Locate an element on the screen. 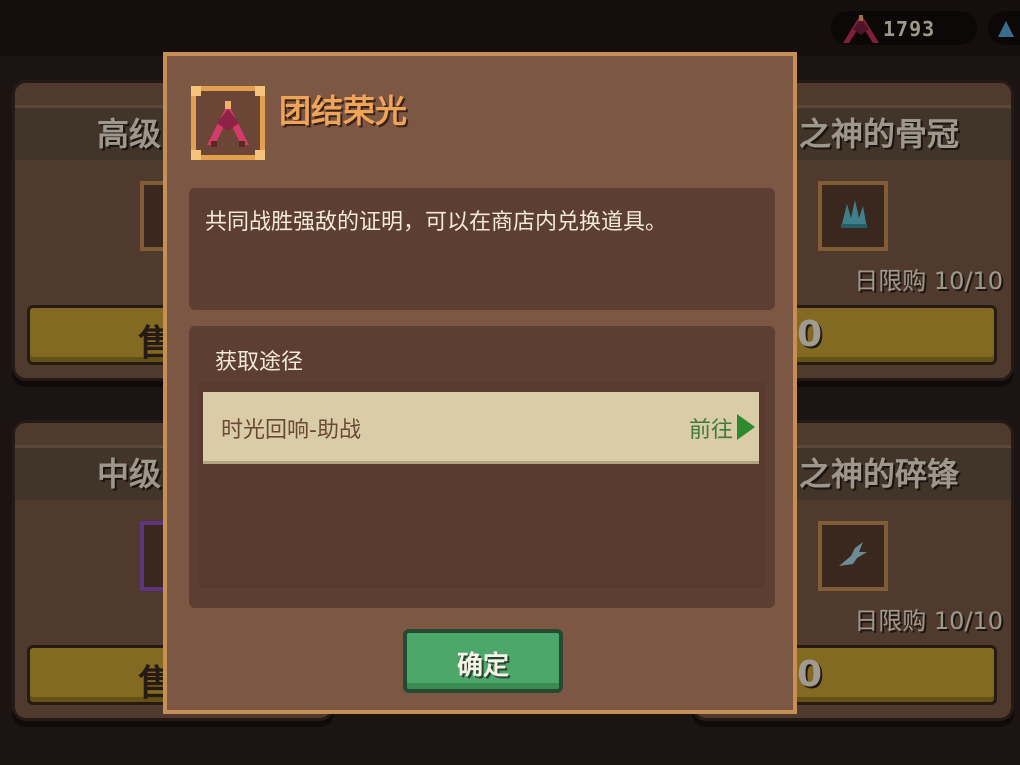  crossed-flags-icon is located at coordinates (228, 126).